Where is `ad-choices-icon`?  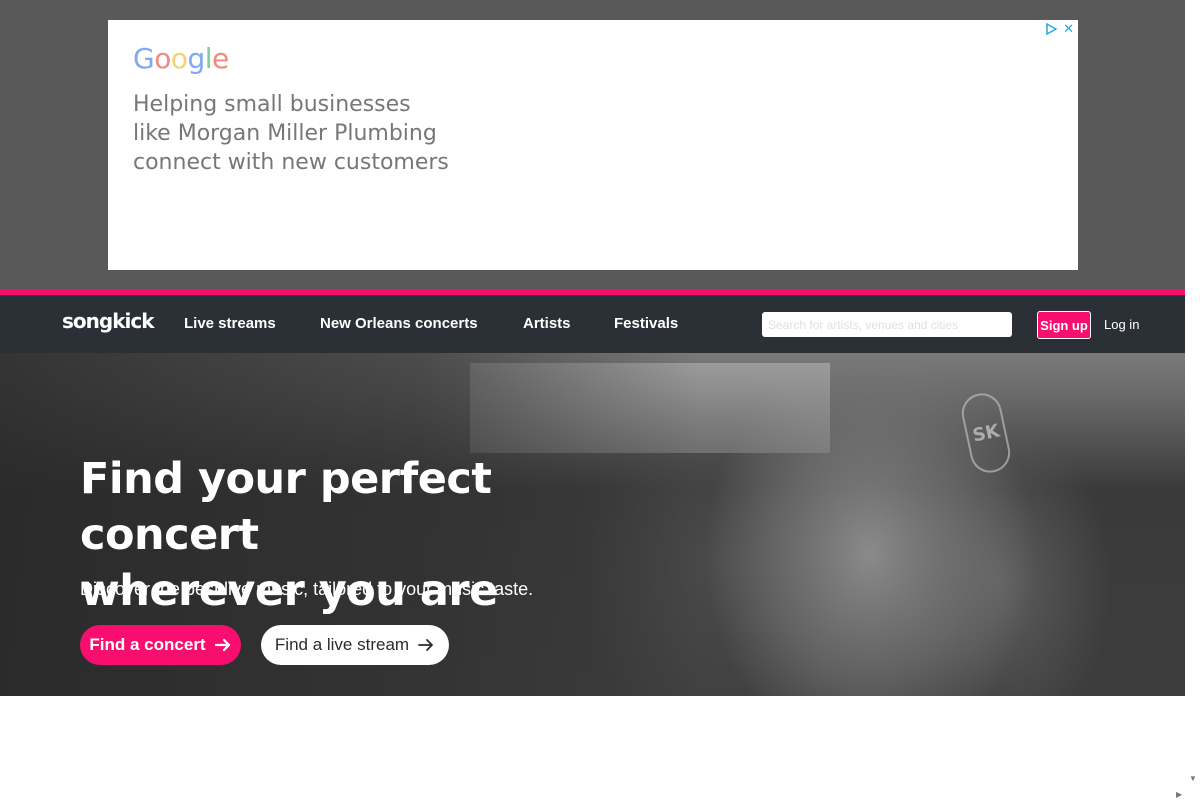 ad-choices-icon is located at coordinates (1051, 29).